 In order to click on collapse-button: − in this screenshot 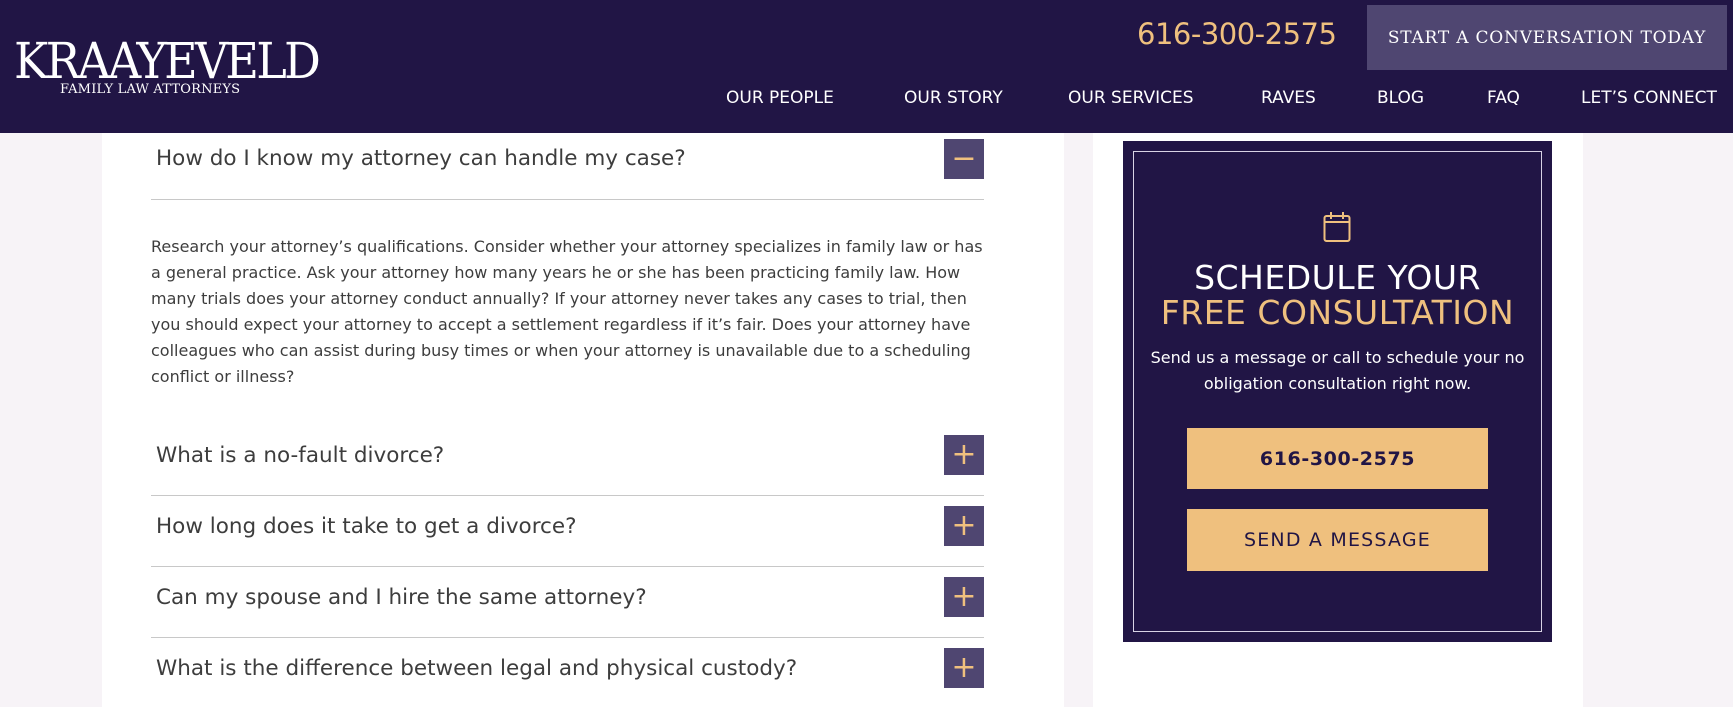, I will do `click(964, 159)`.